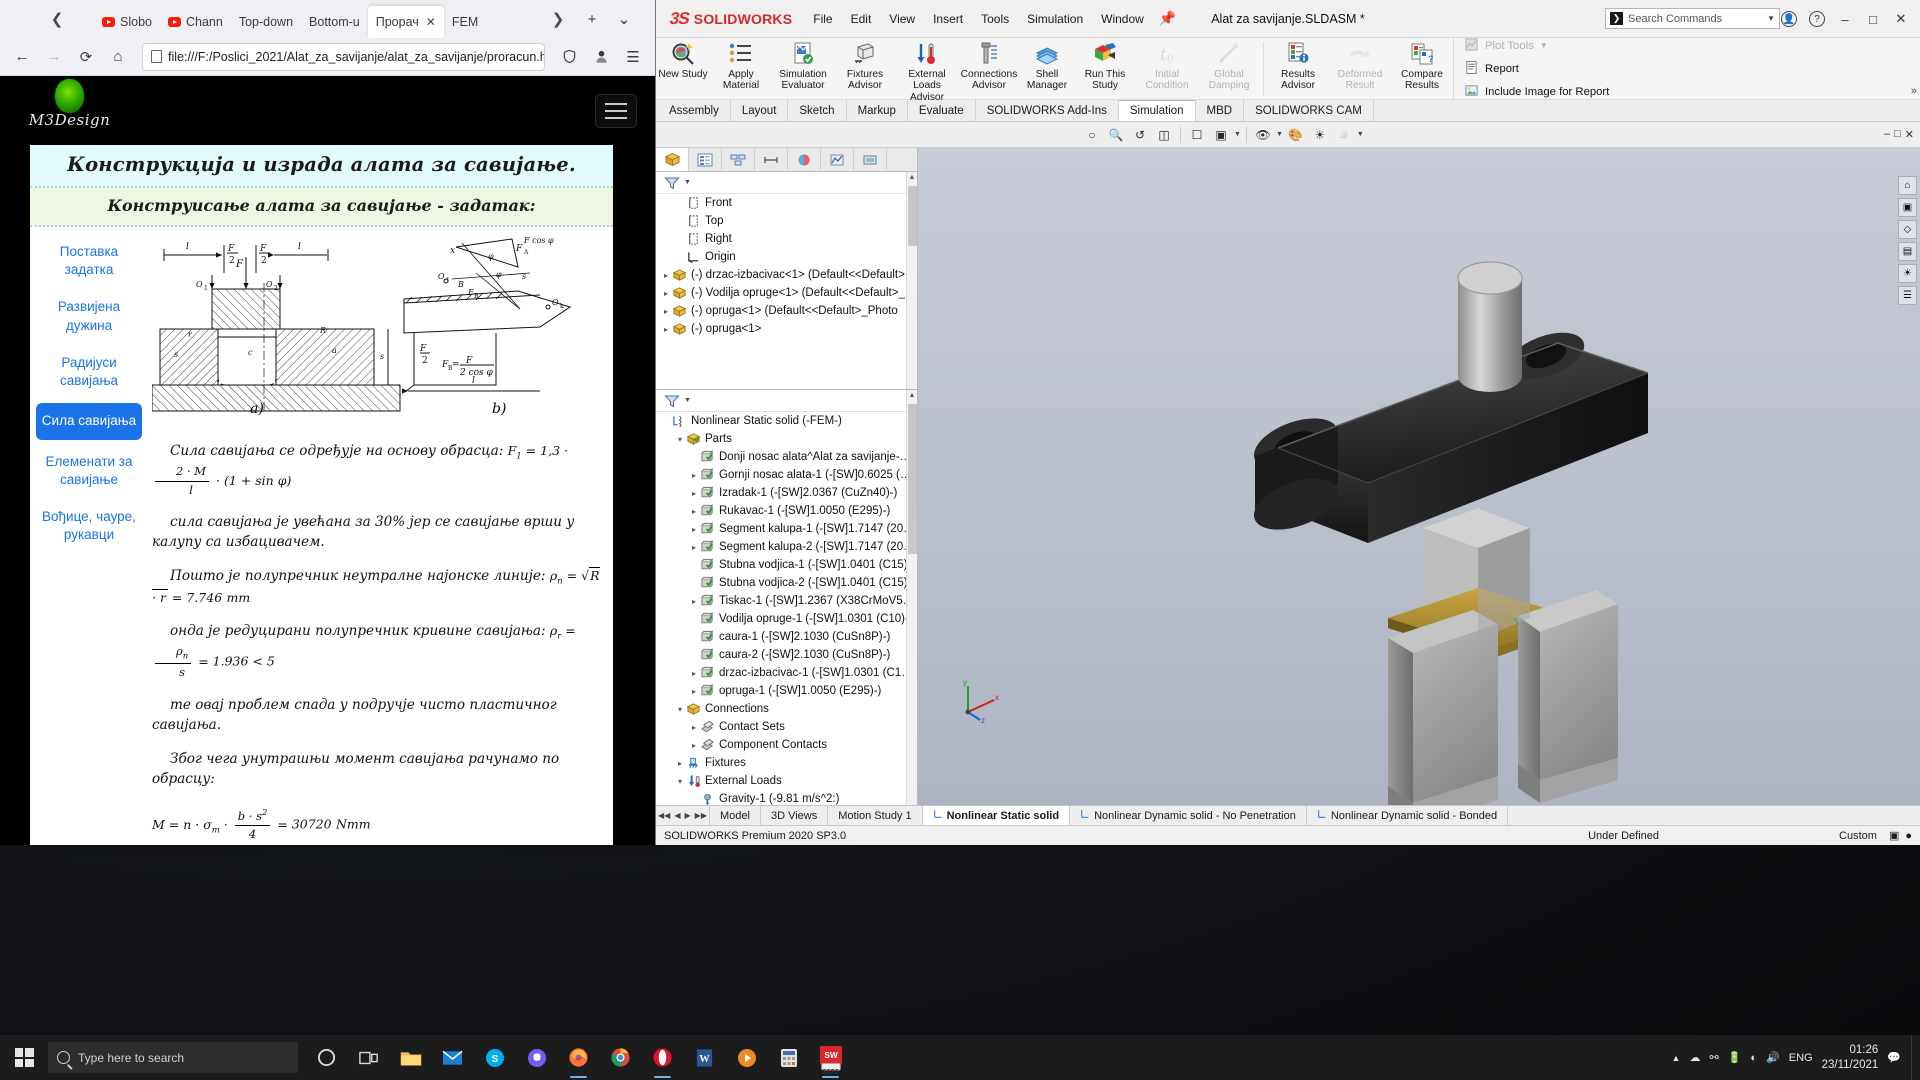 Image resolution: width=1920 pixels, height=1080 pixels. What do you see at coordinates (1914, 91) in the screenshot?
I see `ribbon-expand-icon: »` at bounding box center [1914, 91].